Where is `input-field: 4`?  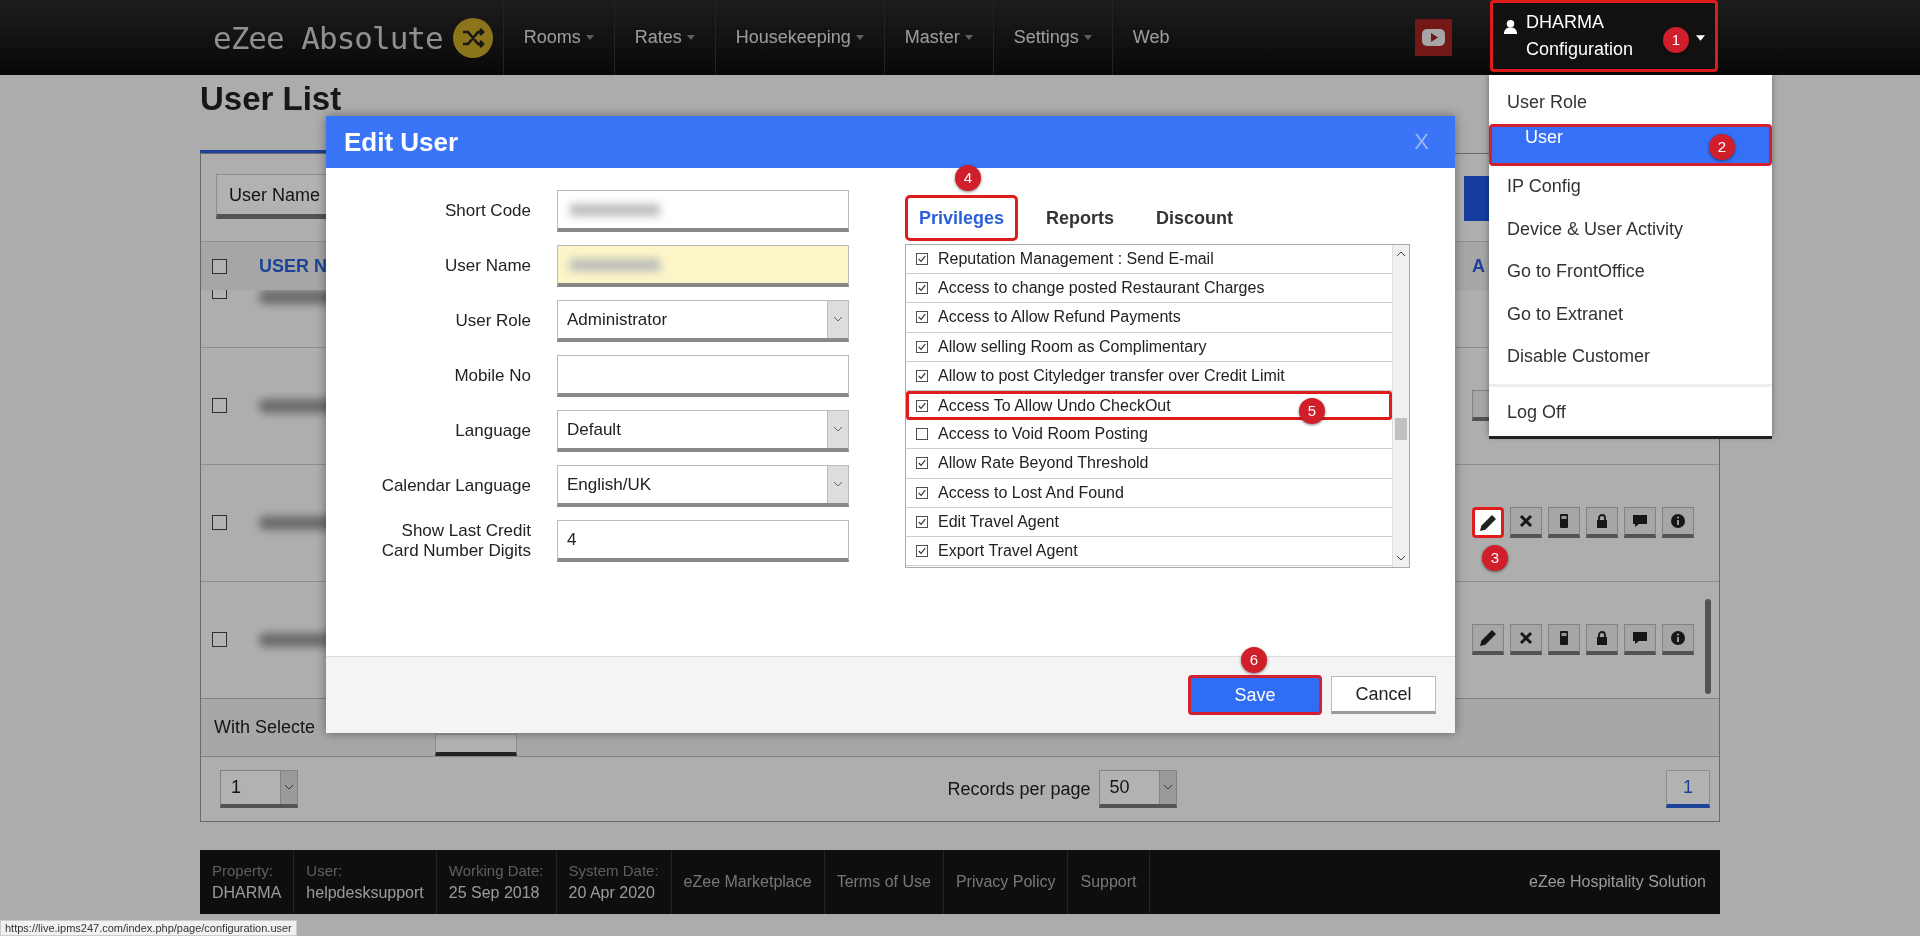 input-field: 4 is located at coordinates (703, 541).